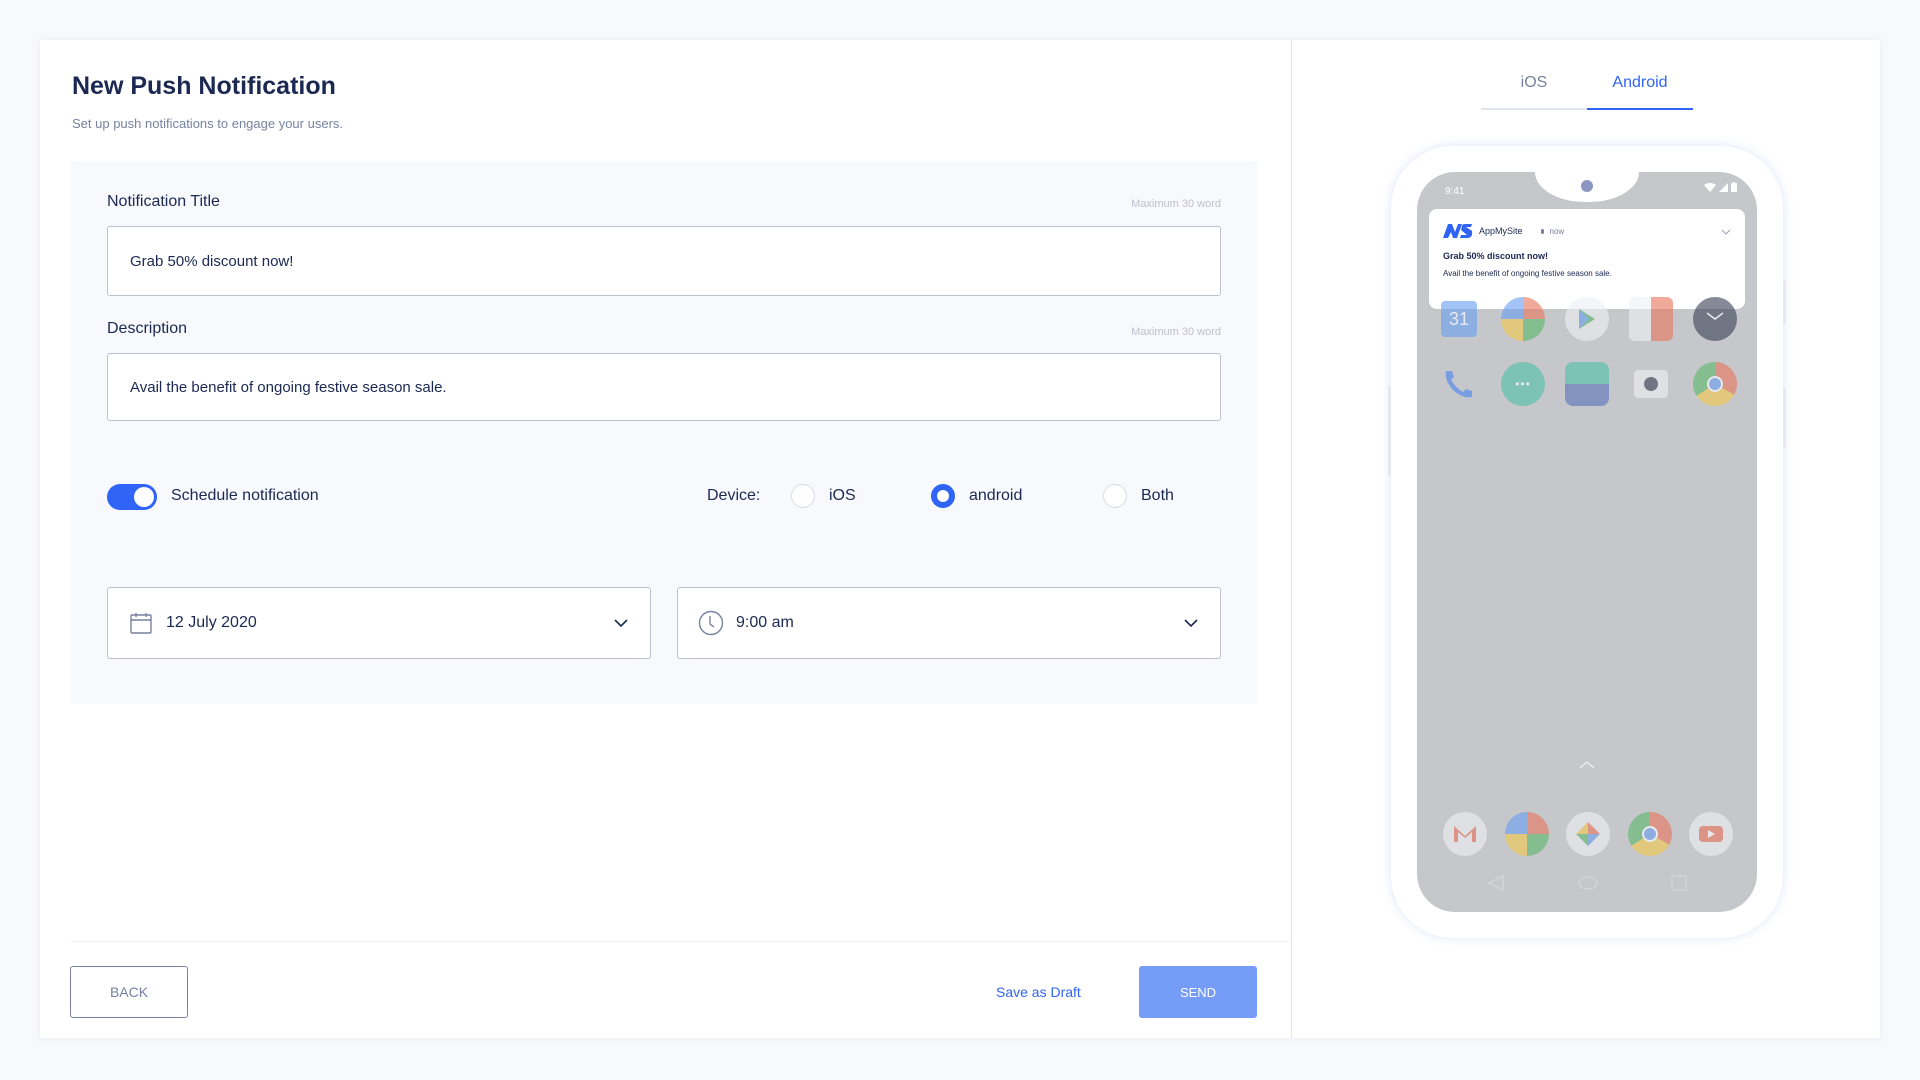 Image resolution: width=1920 pixels, height=1080 pixels. What do you see at coordinates (1587, 765) in the screenshot?
I see `swipe-up-chevron-icon` at bounding box center [1587, 765].